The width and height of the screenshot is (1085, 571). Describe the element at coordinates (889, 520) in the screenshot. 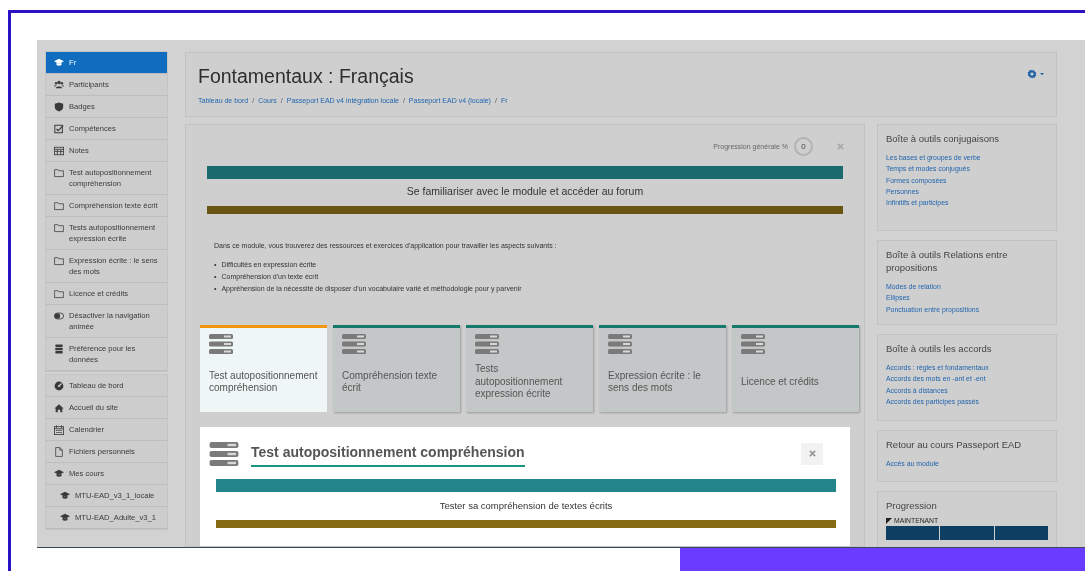

I see `flag-icon` at that location.